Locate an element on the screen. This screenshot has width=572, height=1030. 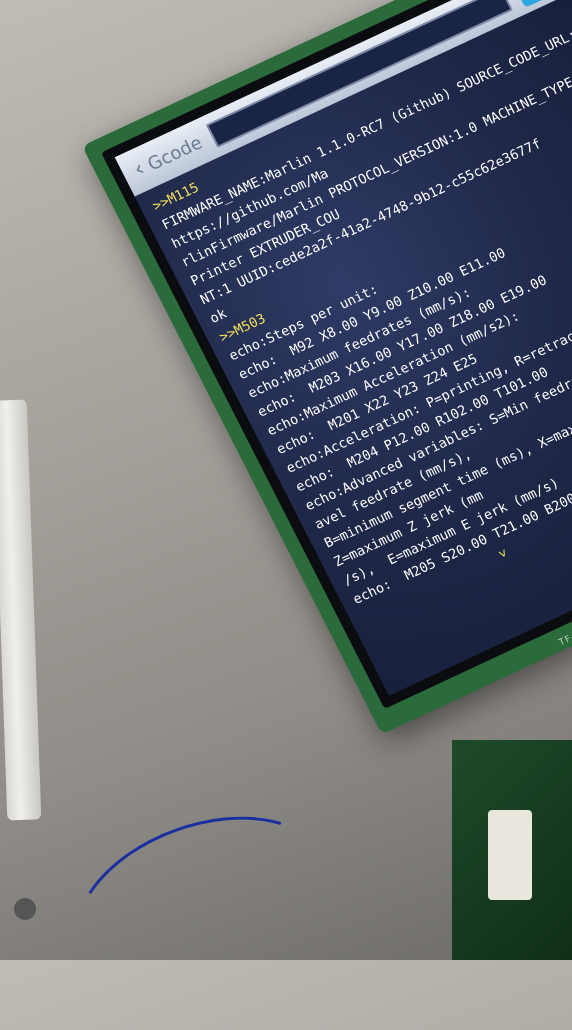
wire-bundle is located at coordinates (21, 610).